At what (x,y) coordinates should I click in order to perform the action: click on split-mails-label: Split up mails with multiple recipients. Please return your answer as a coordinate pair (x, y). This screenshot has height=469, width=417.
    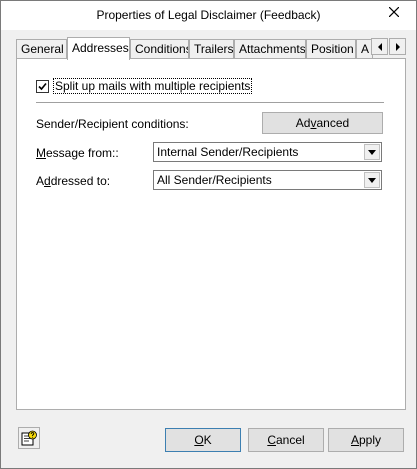
    Looking at the image, I should click on (153, 86).